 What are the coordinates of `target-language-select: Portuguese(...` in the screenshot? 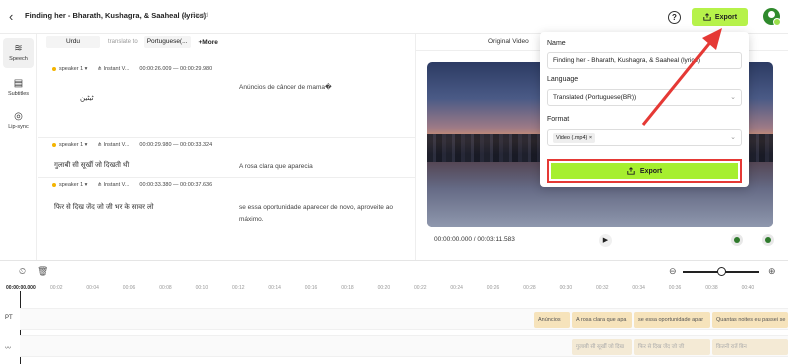 It's located at (167, 42).